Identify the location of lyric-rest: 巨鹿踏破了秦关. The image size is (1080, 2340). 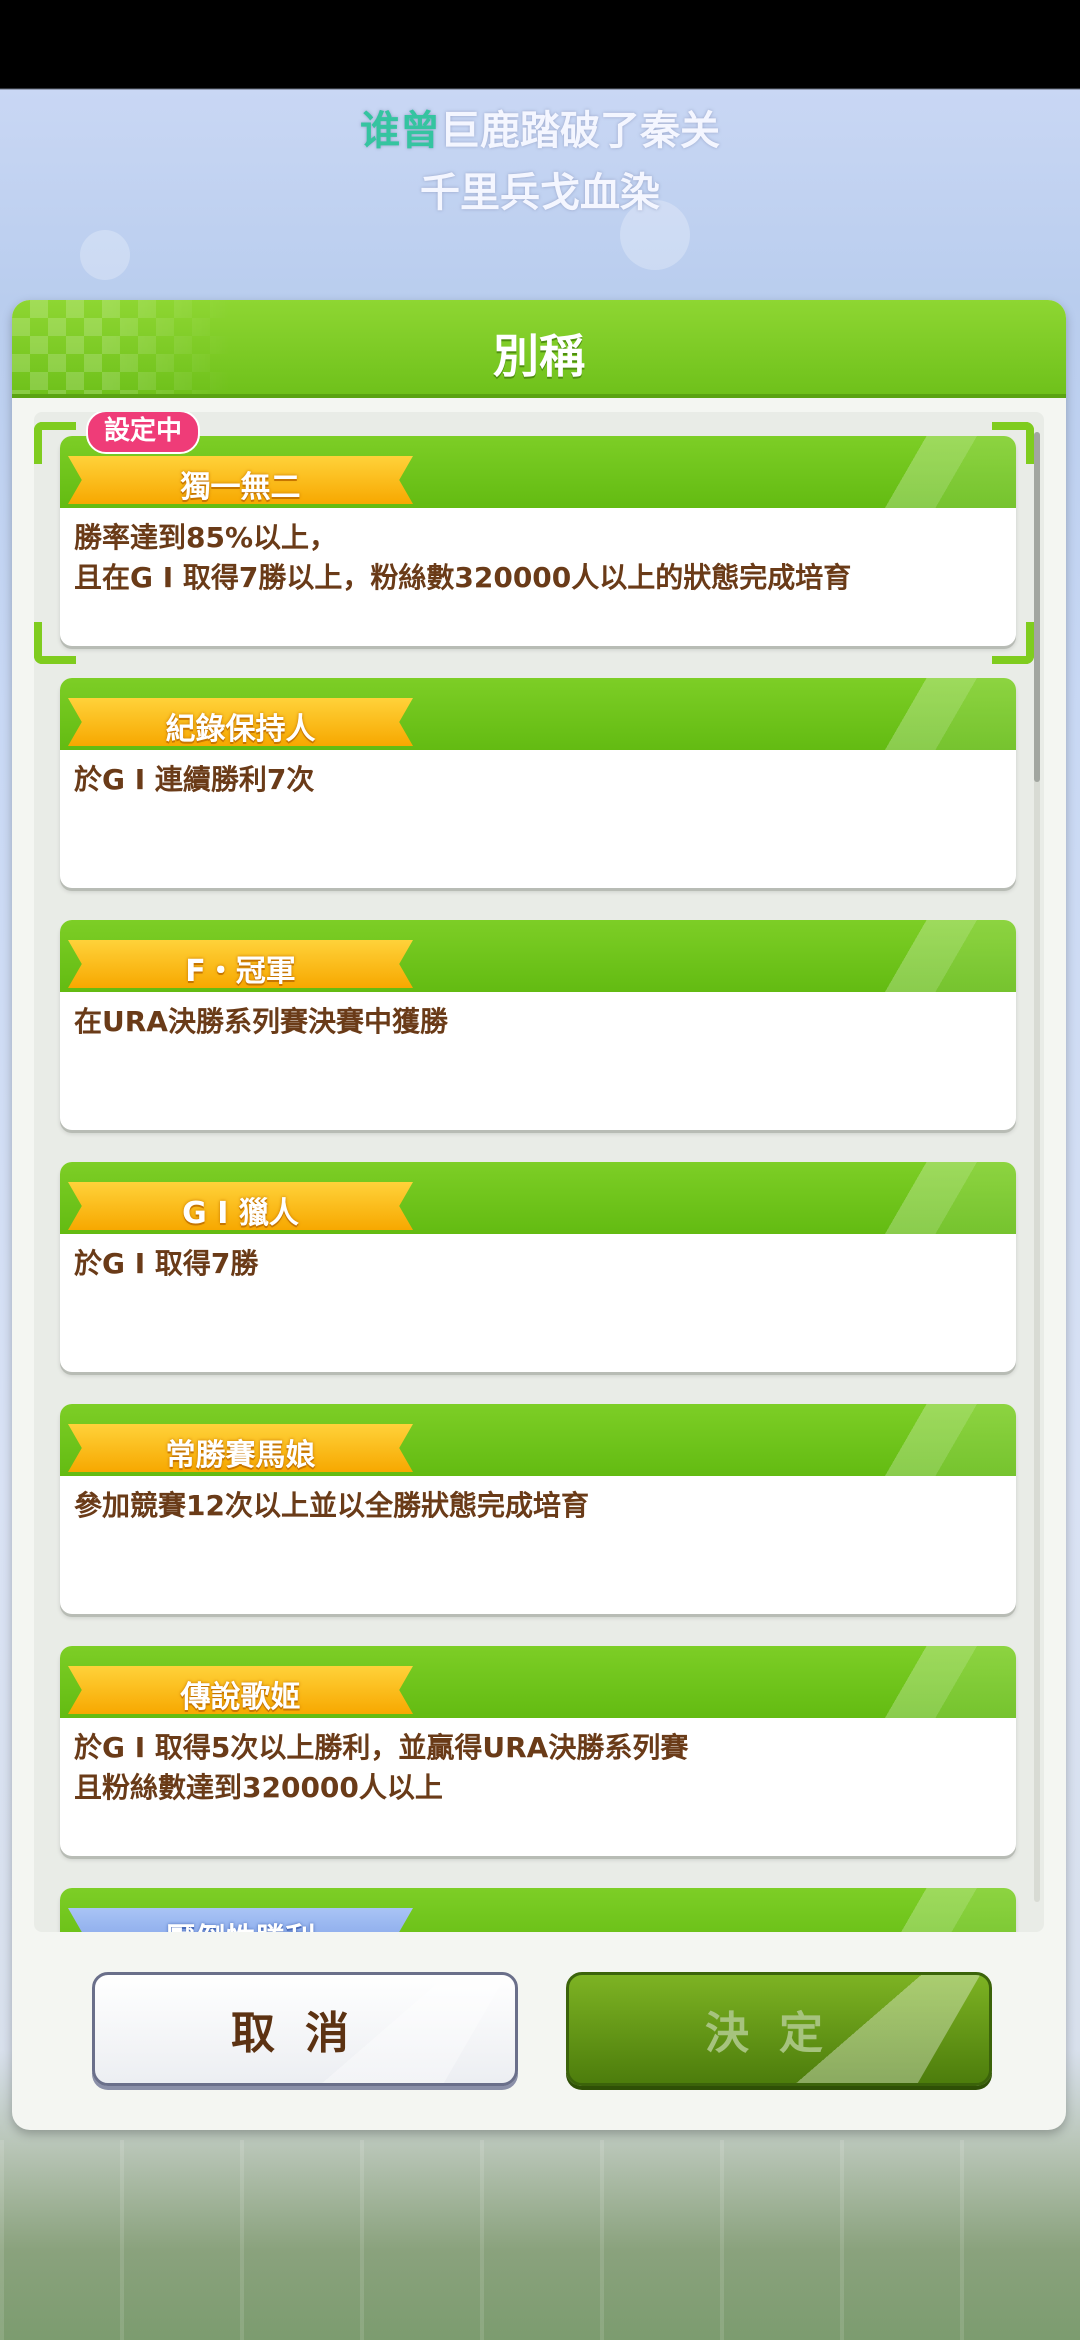
(580, 131).